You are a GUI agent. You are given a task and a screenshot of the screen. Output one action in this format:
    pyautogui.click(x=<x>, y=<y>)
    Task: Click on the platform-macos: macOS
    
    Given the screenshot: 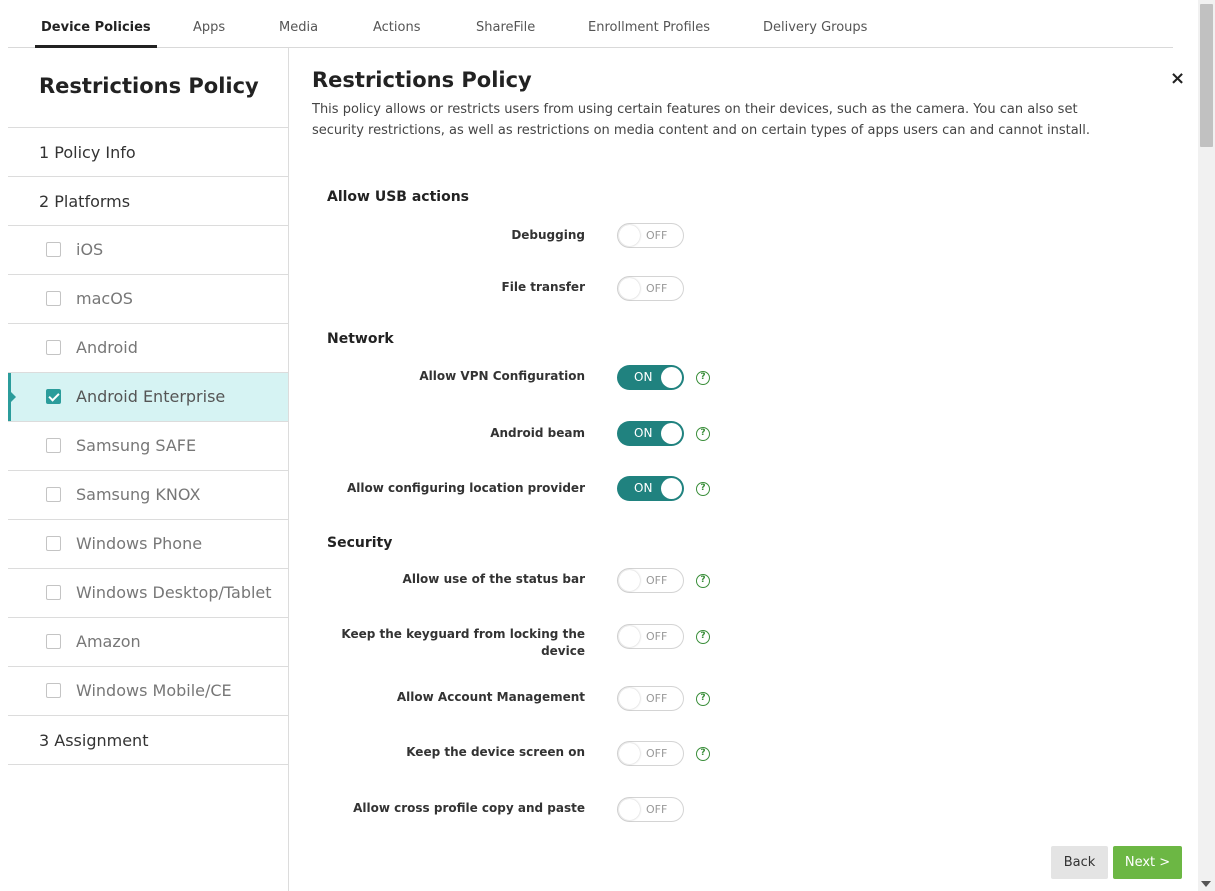 What is the action you would take?
    pyautogui.click(x=148, y=299)
    